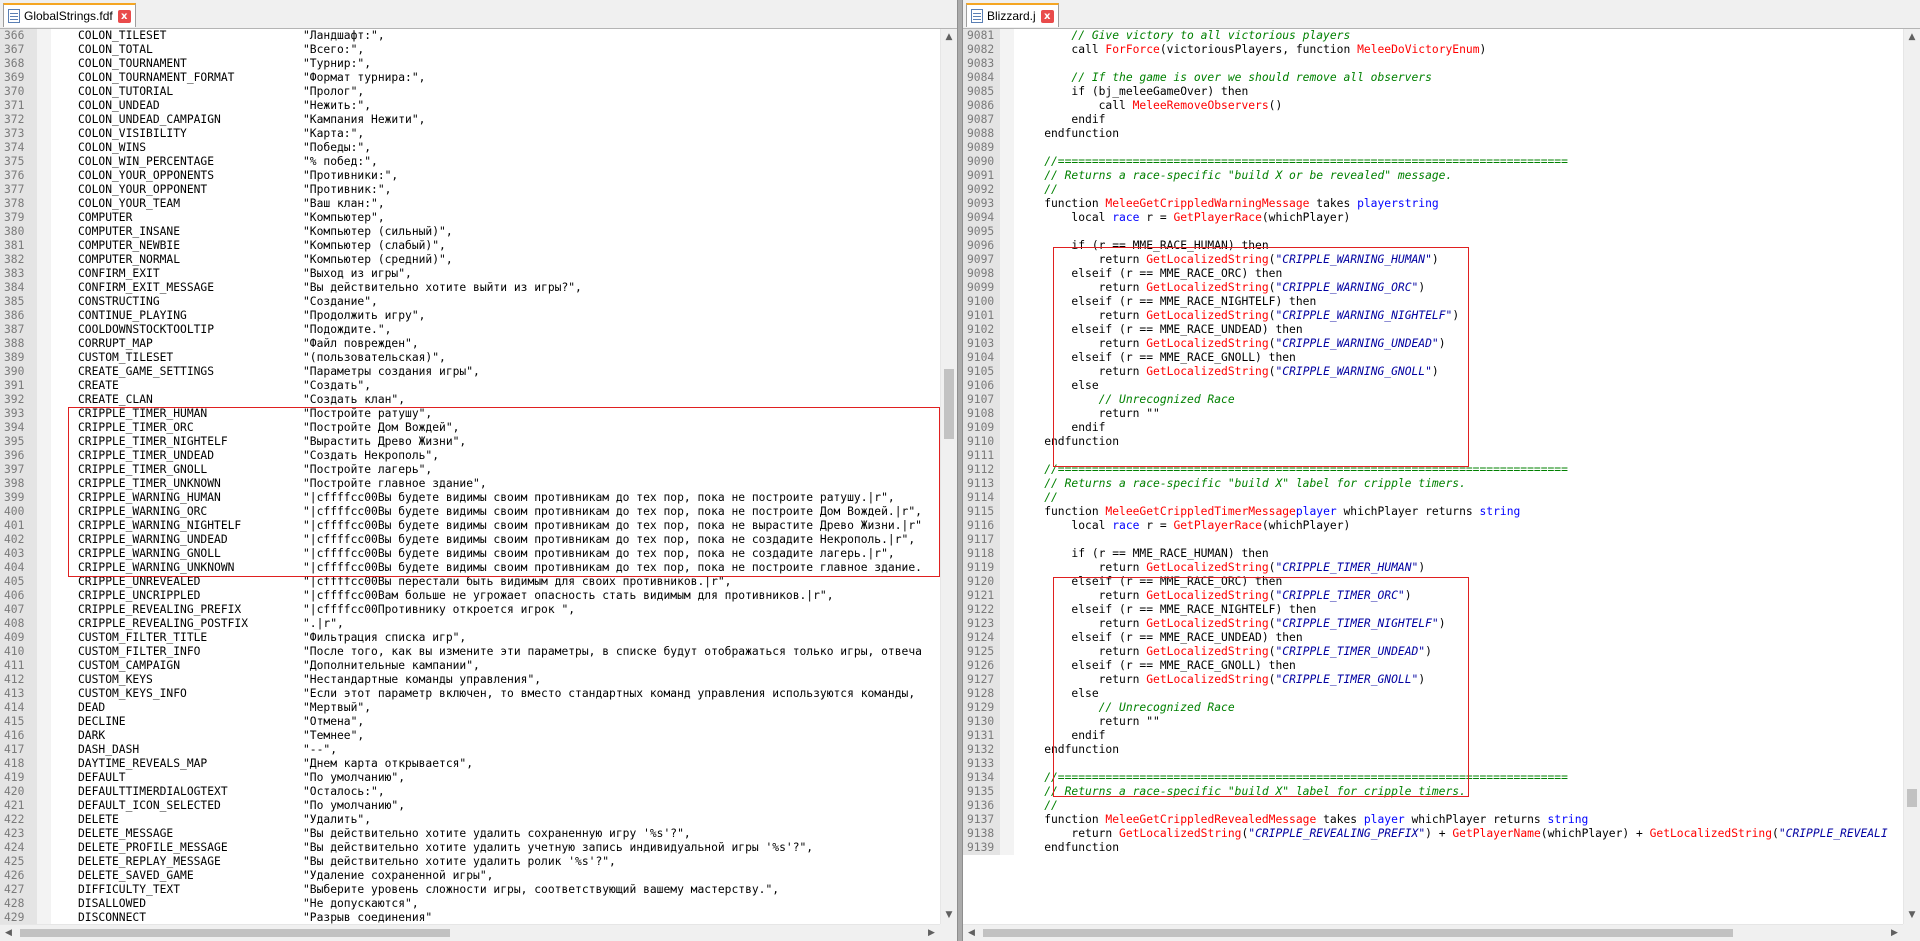  Describe the element at coordinates (1150, 106) in the screenshot. I see `code-text: call MeleeRemoveObservers()` at that location.